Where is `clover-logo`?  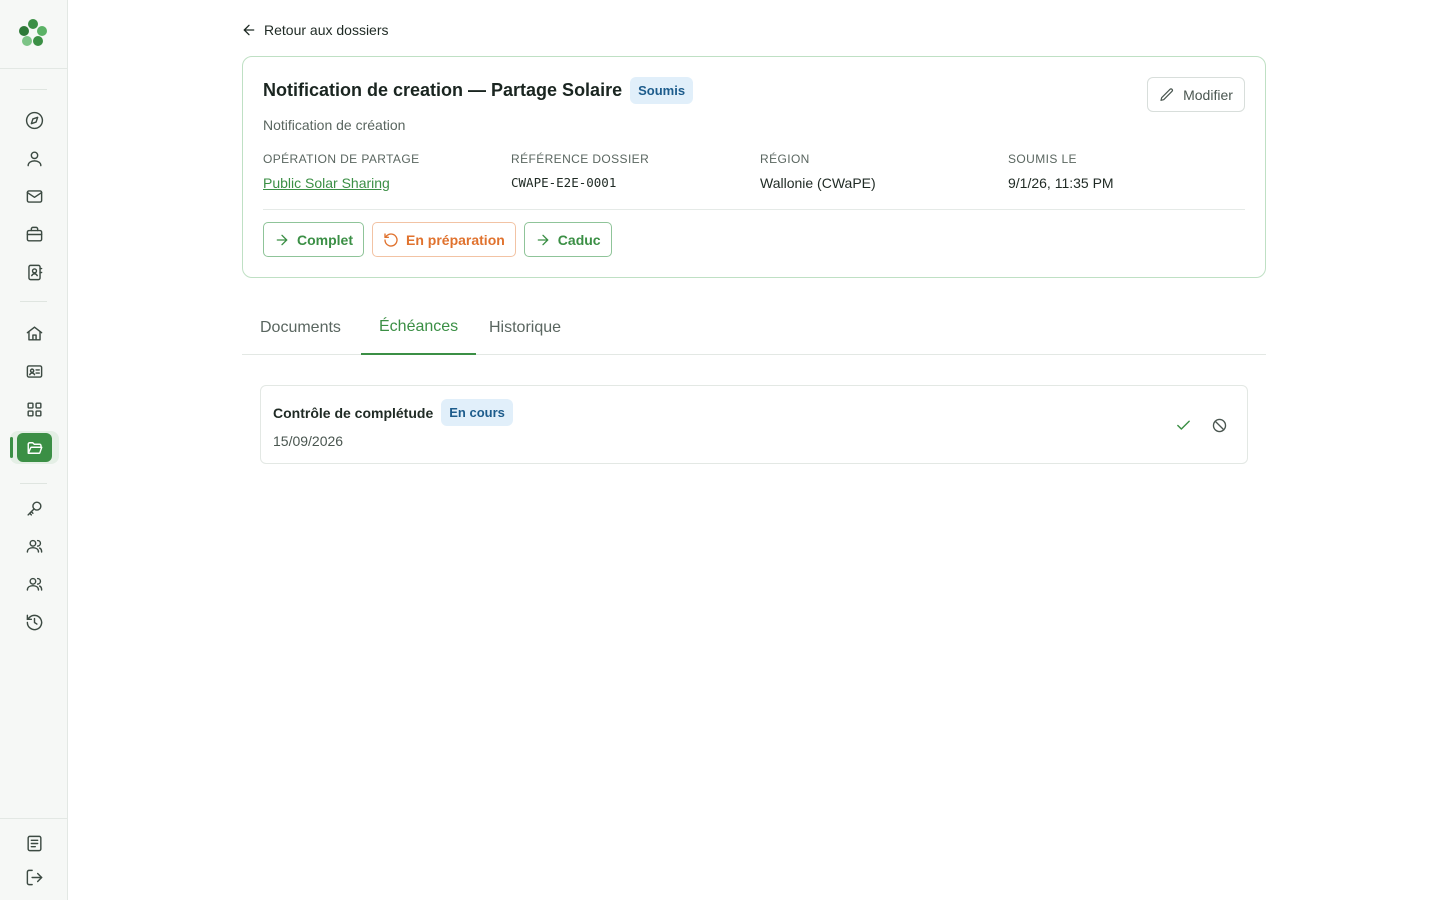 clover-logo is located at coordinates (33, 33).